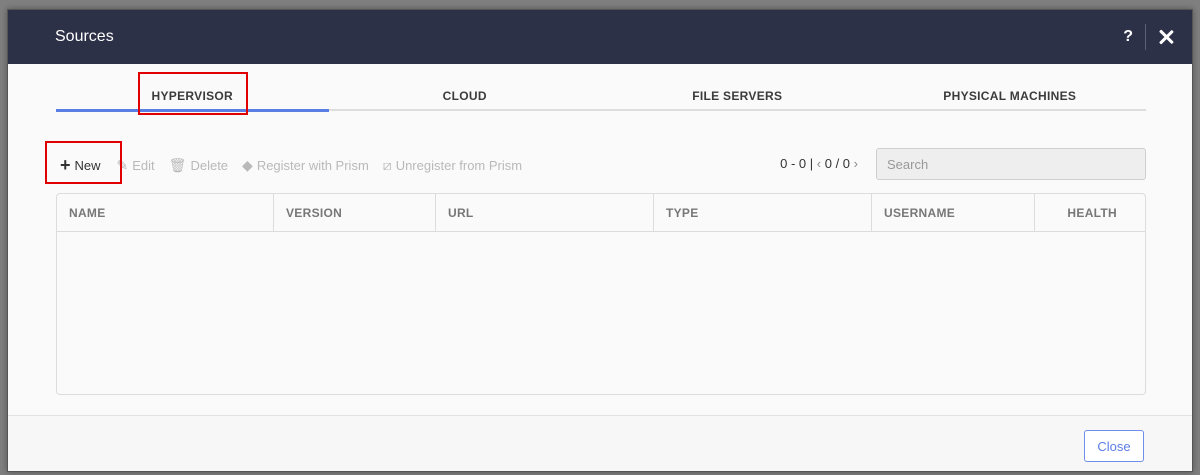 This screenshot has height=475, width=1200. What do you see at coordinates (143, 165) in the screenshot?
I see `edit-button-label: Edit` at bounding box center [143, 165].